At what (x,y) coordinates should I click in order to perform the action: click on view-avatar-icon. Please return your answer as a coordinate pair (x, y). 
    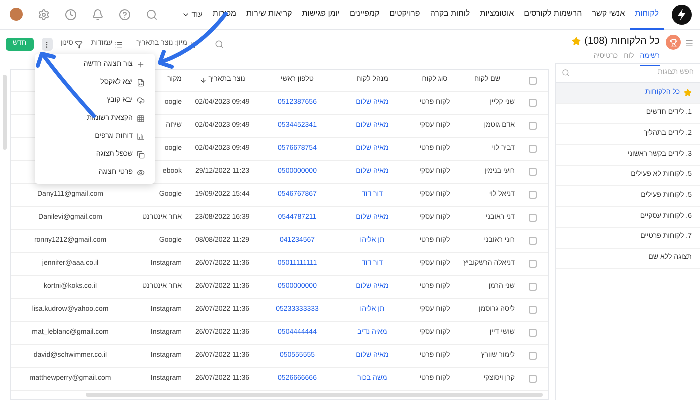
    Looking at the image, I should click on (673, 42).